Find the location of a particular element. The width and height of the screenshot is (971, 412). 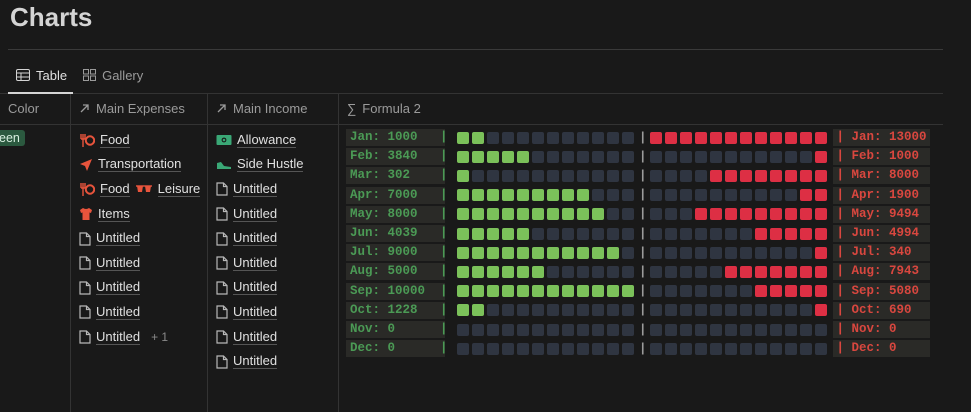

column-header-formula-2: ∑ Formula 2 is located at coordinates (384, 108).